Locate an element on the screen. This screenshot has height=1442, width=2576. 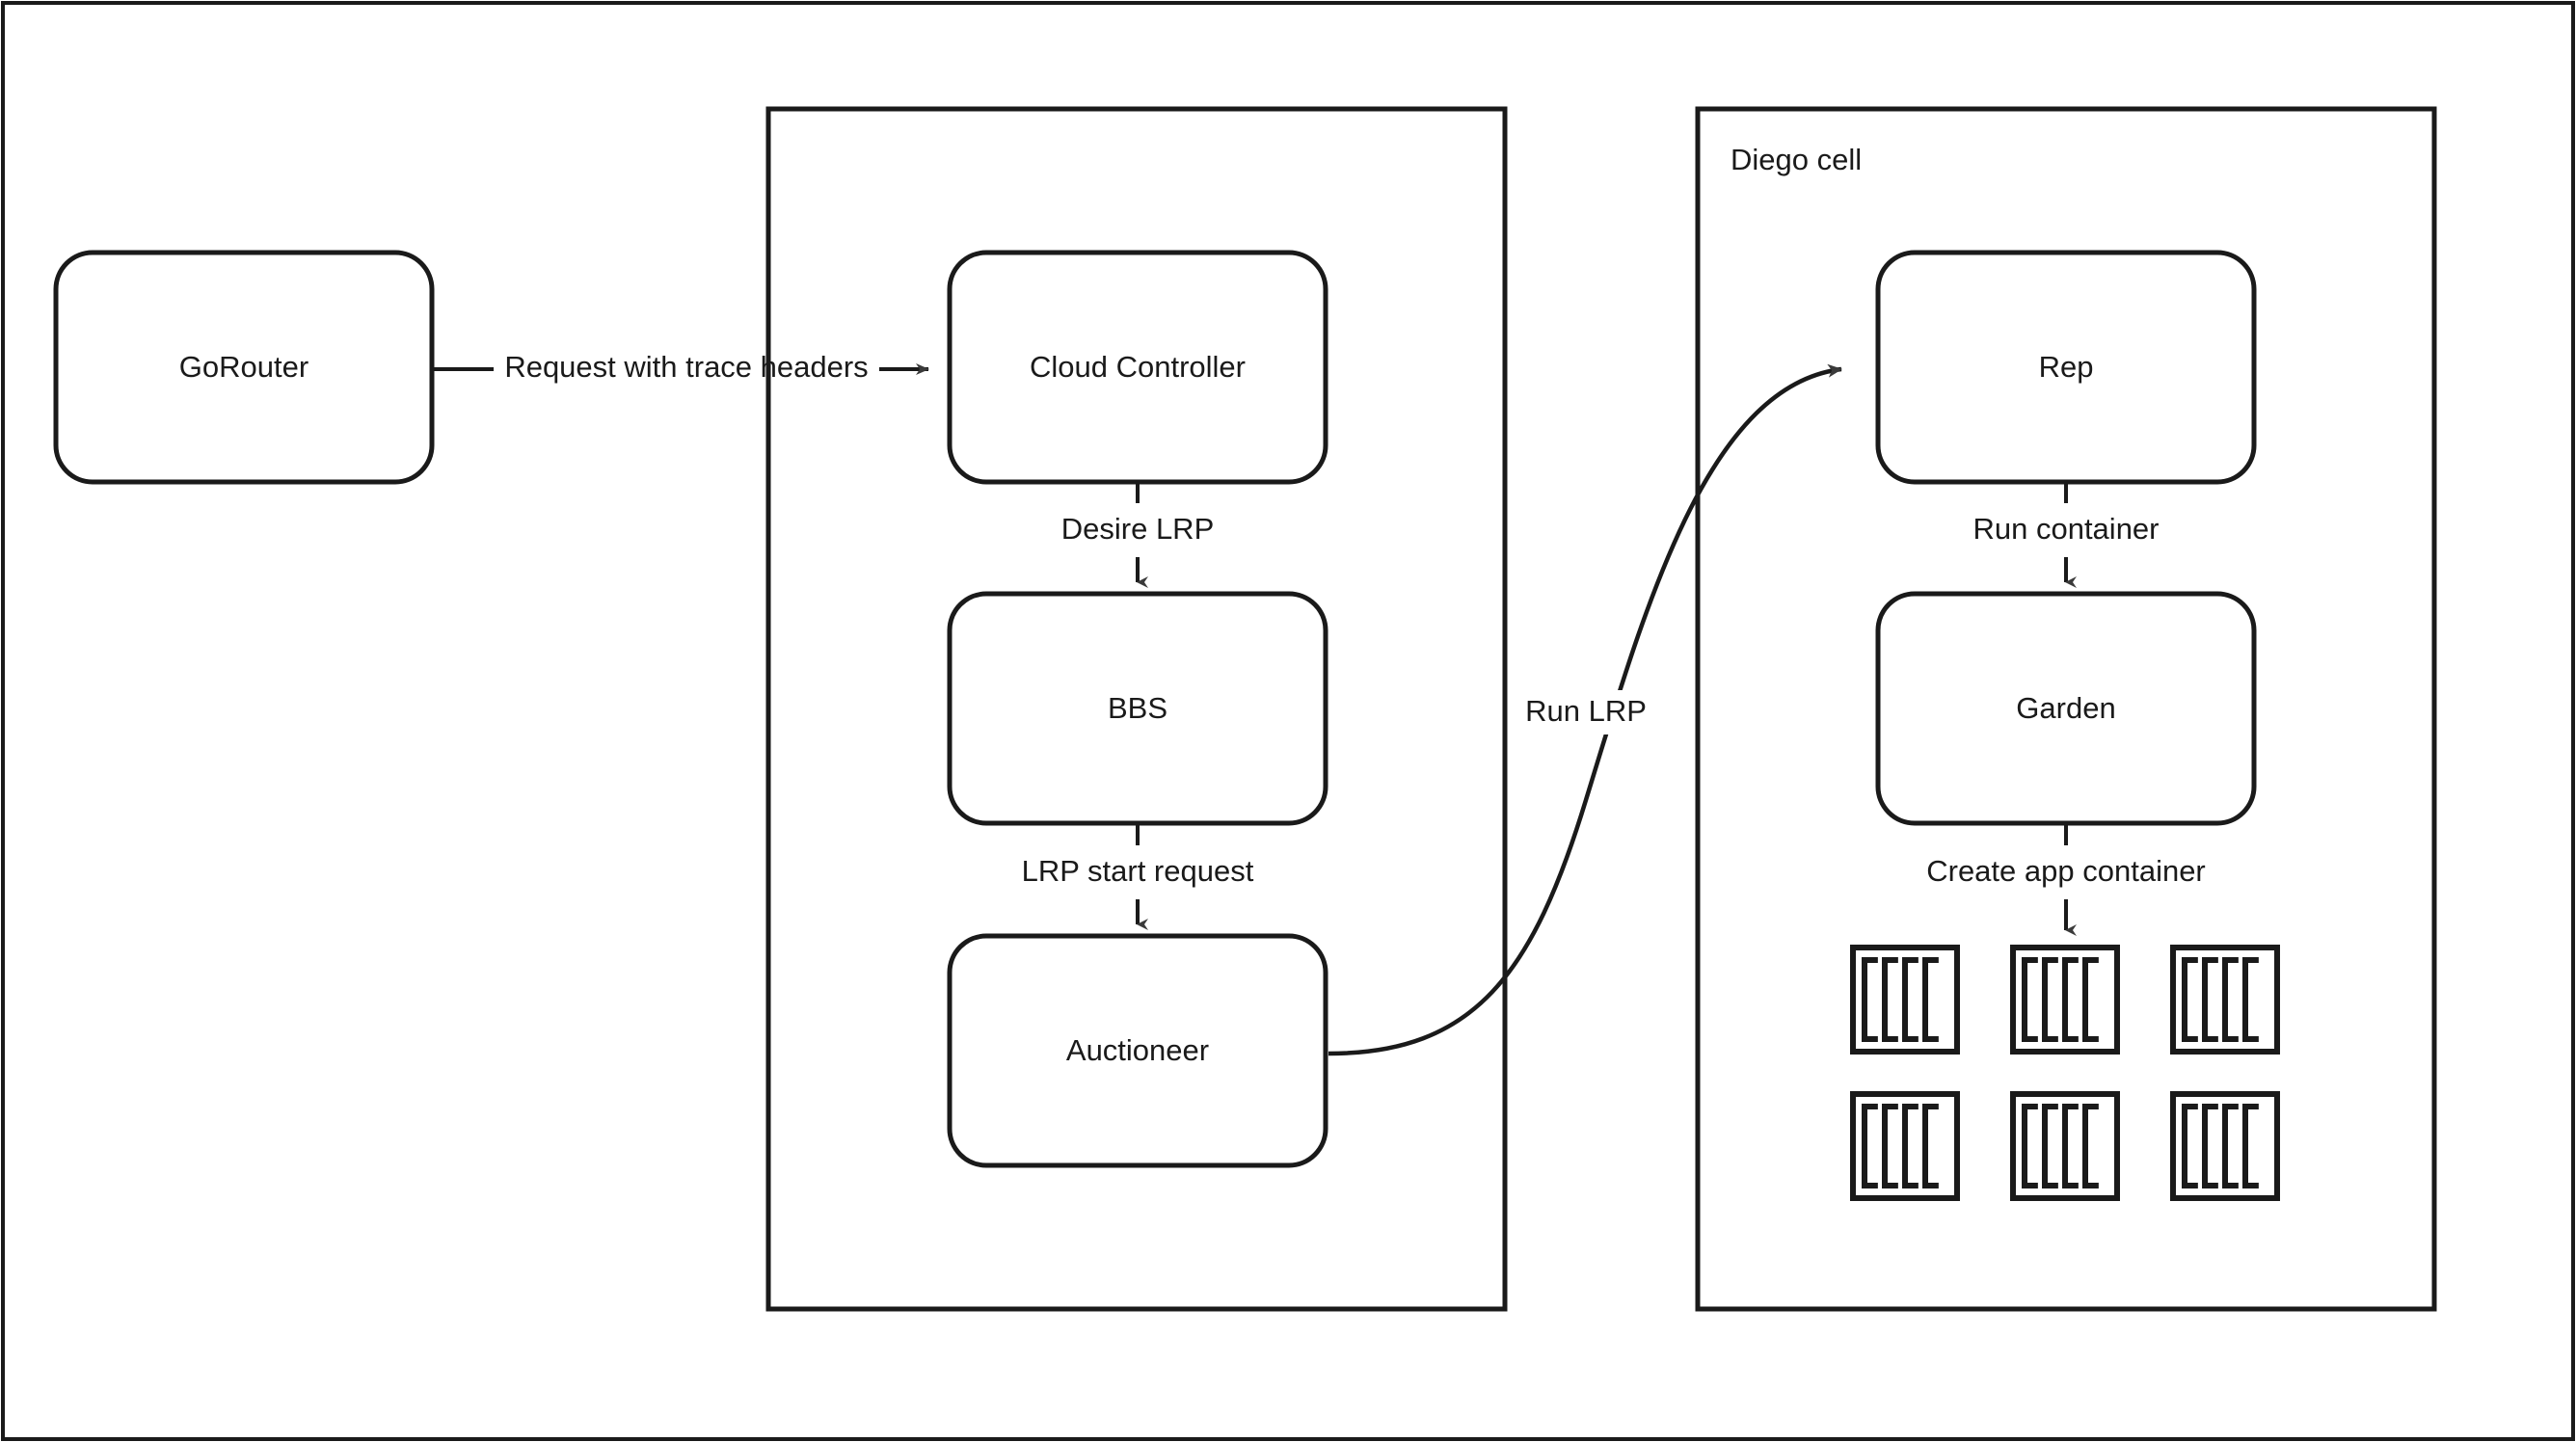
node-label-gorouter: GoRouter is located at coordinates (244, 367).